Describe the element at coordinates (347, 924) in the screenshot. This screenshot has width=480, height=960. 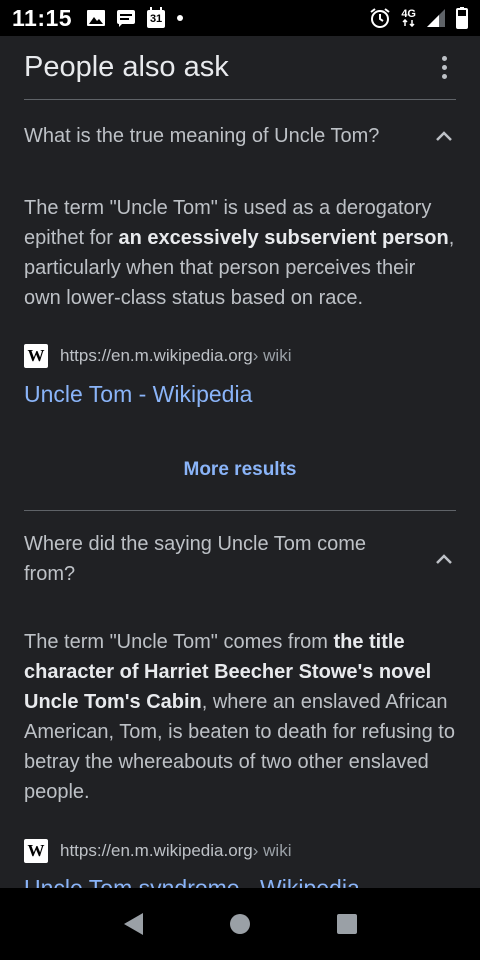
I see `recents-icon` at that location.